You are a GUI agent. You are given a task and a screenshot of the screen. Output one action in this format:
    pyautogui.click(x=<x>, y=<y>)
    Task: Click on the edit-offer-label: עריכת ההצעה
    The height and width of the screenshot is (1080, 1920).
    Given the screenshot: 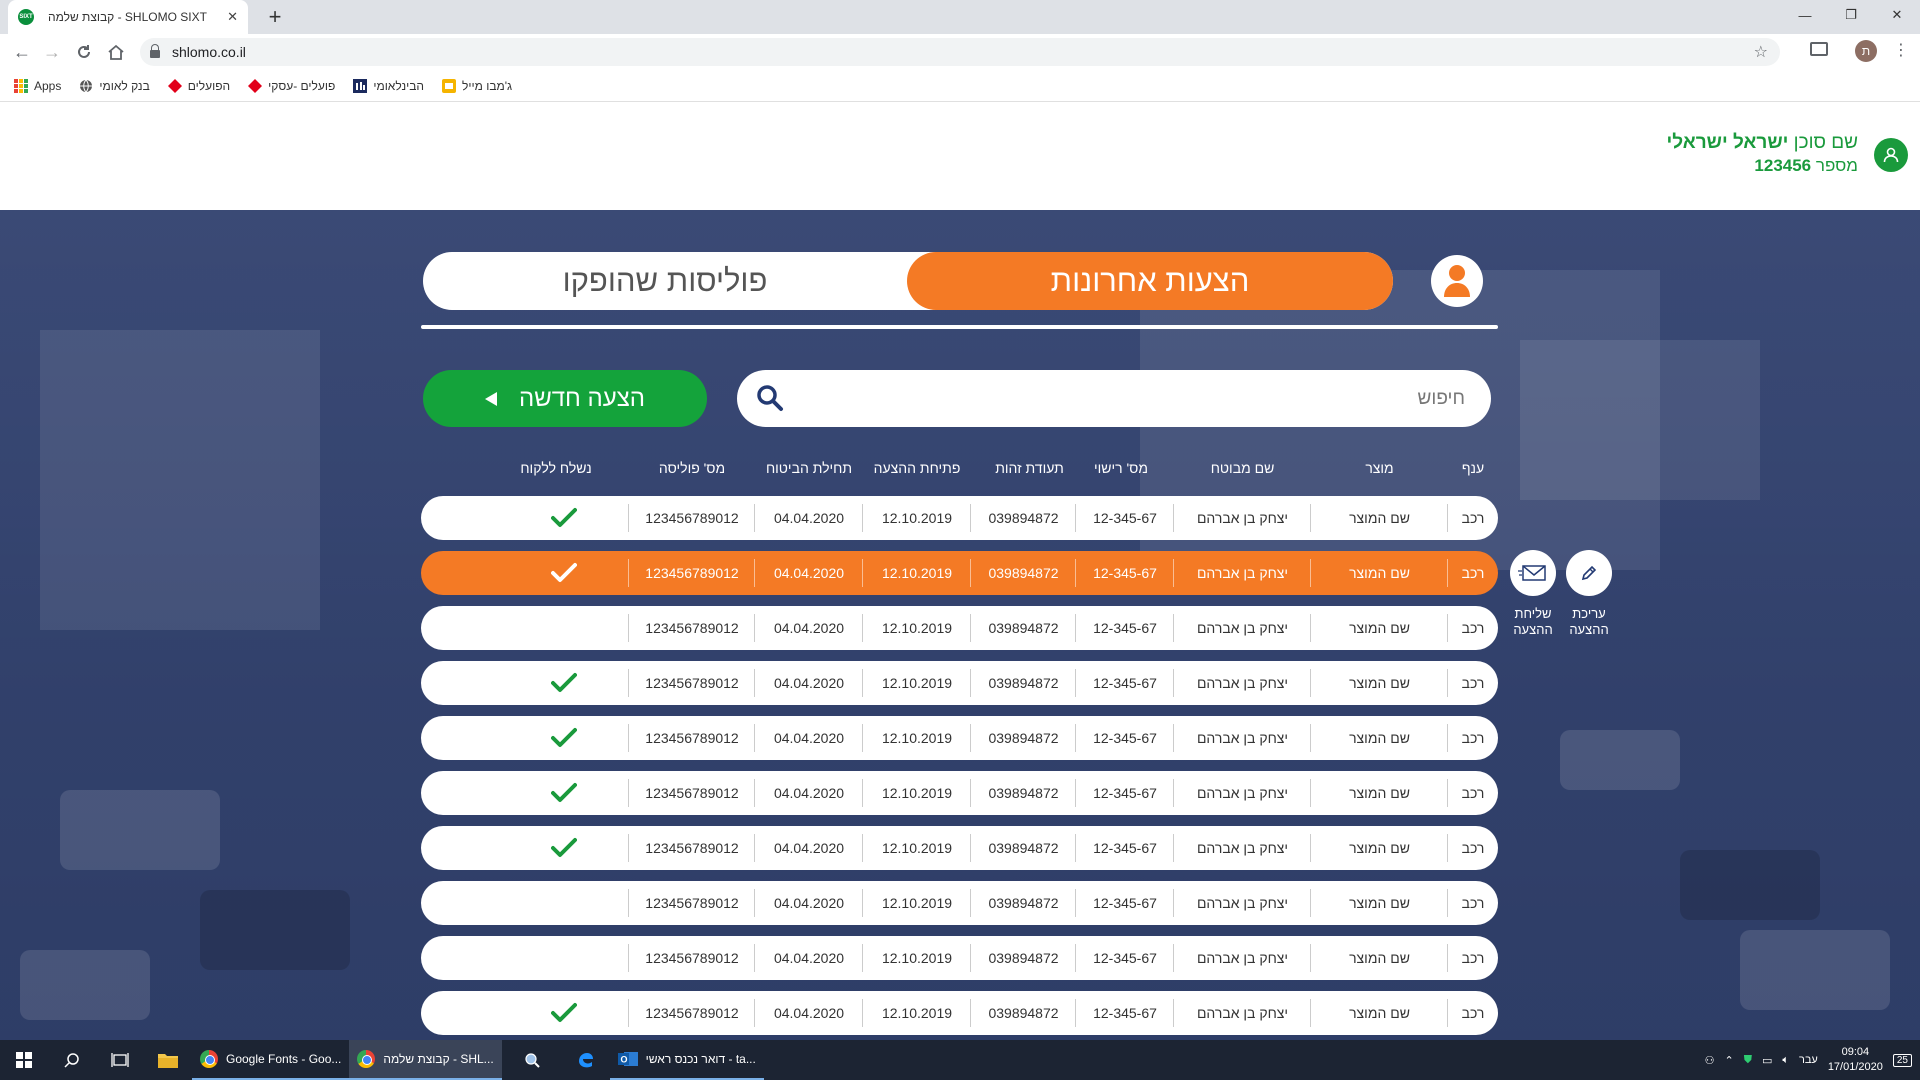 What is the action you would take?
    pyautogui.click(x=1589, y=621)
    